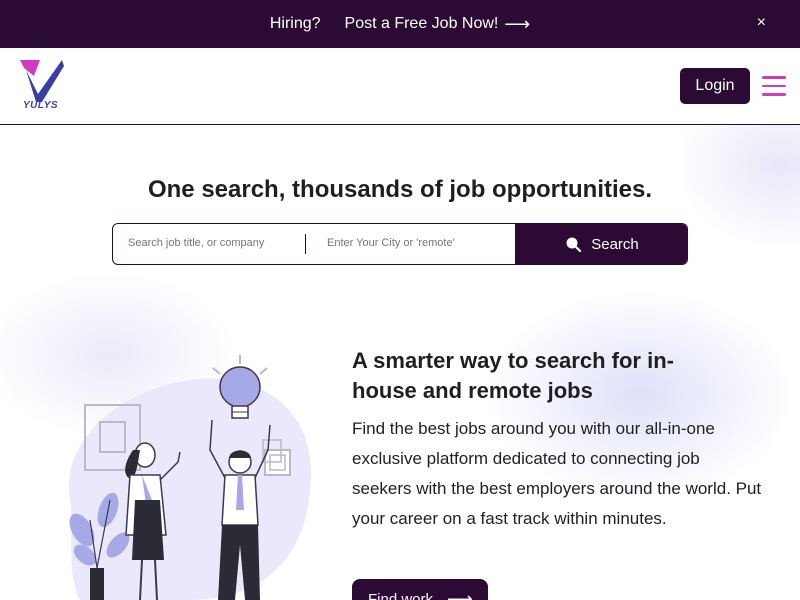  I want to click on search-button: Search, so click(601, 244).